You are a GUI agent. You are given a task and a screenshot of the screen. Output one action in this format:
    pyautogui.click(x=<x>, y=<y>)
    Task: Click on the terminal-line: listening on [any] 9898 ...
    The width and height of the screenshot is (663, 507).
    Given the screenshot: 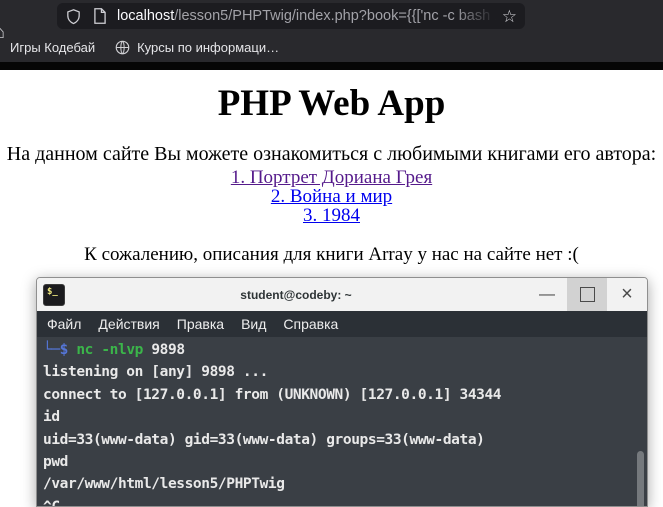 What is the action you would take?
    pyautogui.click(x=155, y=372)
    